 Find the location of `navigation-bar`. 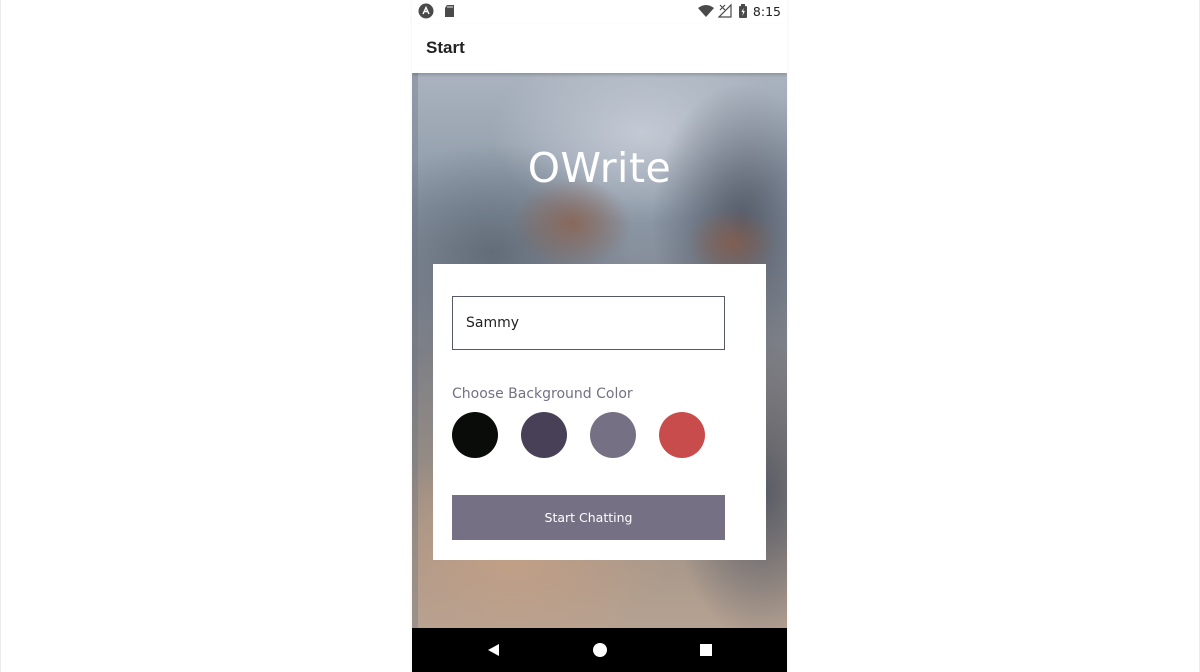

navigation-bar is located at coordinates (599, 650).